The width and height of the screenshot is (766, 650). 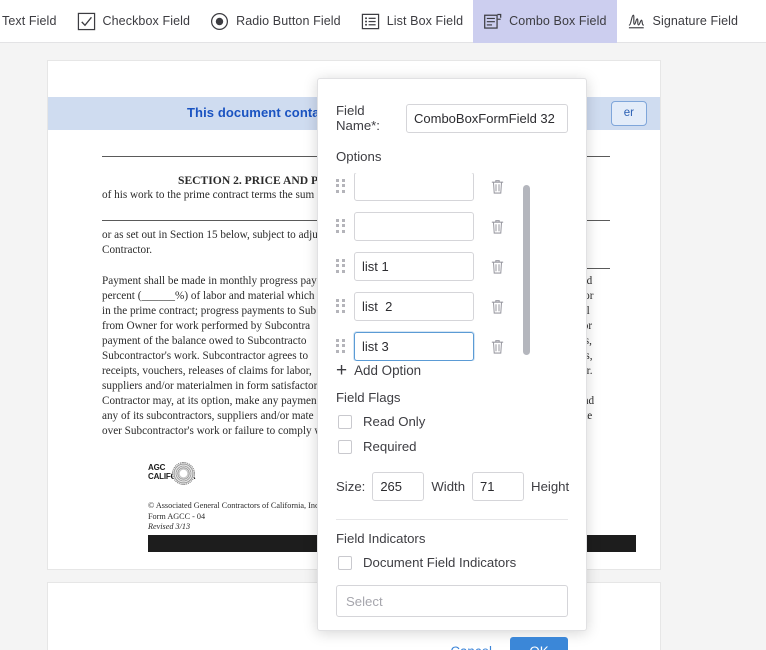 I want to click on tool-signature-field-label: Signature Field, so click(x=695, y=21).